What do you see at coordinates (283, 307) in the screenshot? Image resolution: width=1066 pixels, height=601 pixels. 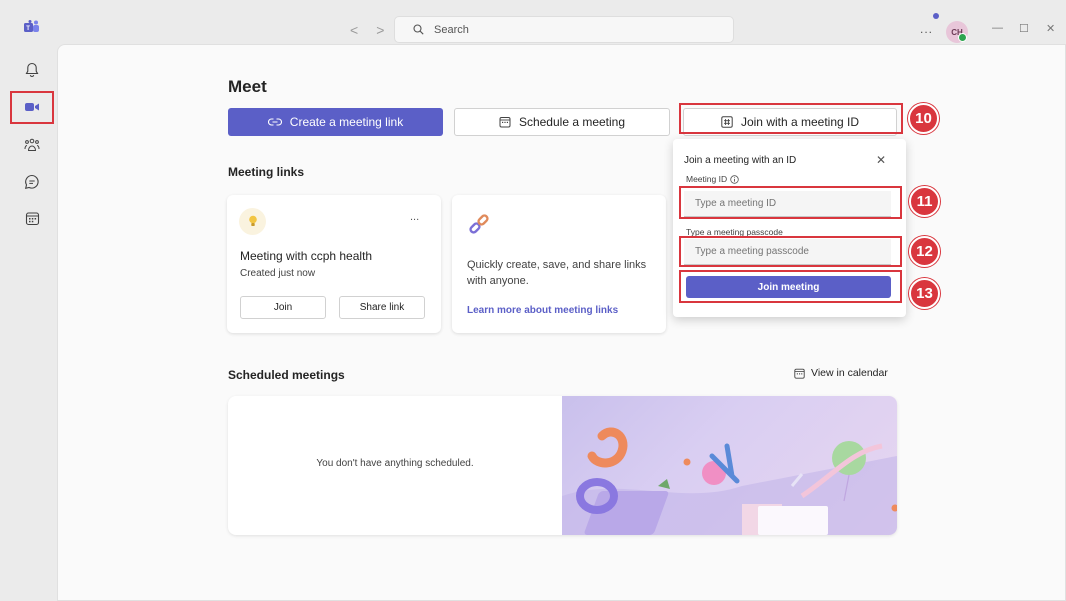 I see `join-button: Join` at bounding box center [283, 307].